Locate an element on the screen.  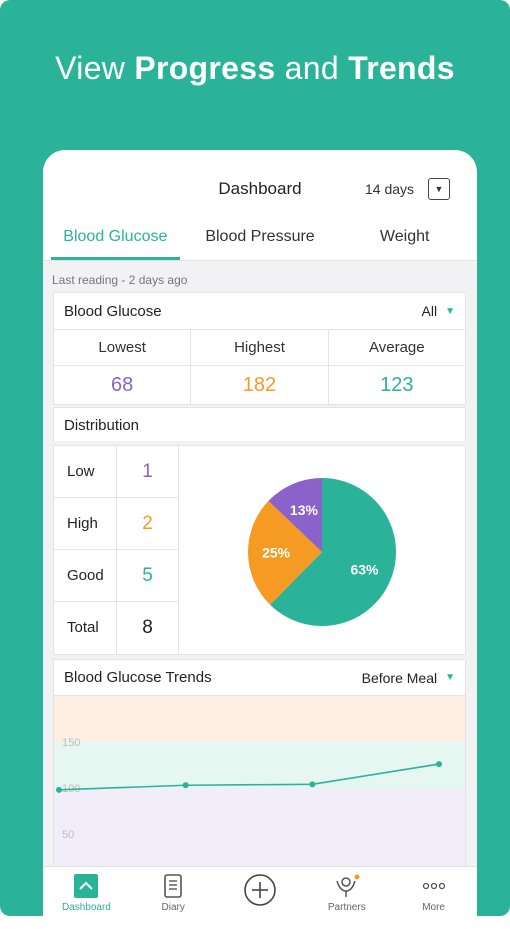
distribution-value: 1 is located at coordinates (147, 471).